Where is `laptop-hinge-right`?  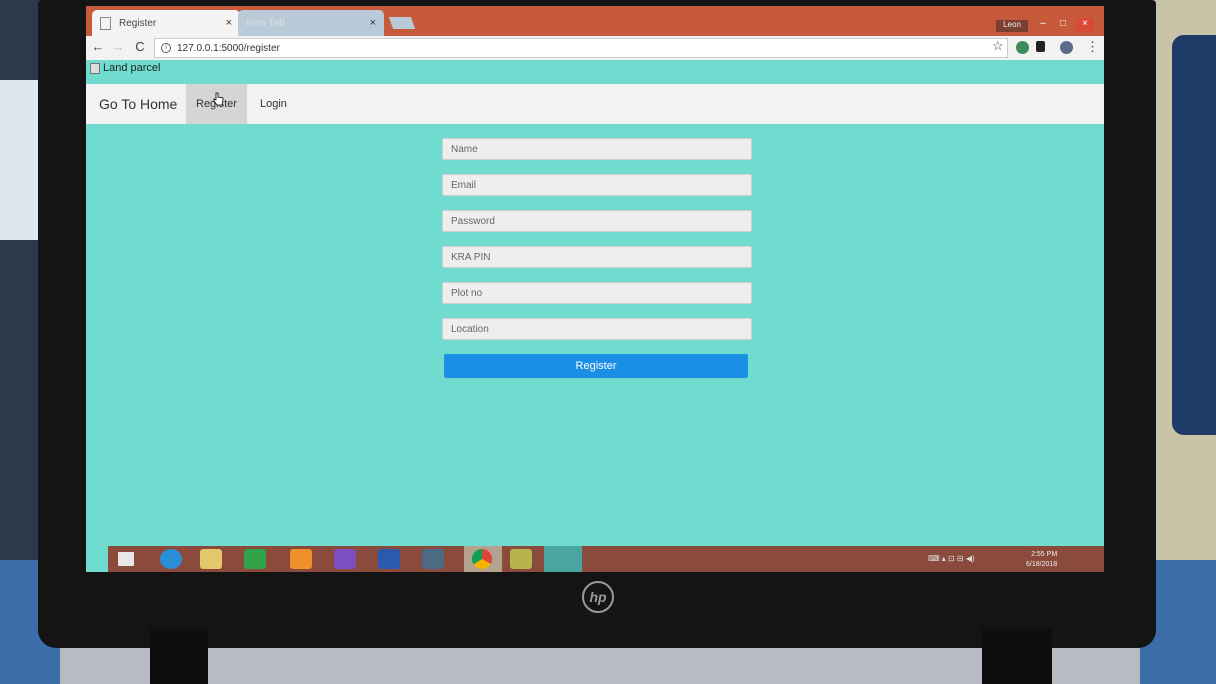 laptop-hinge-right is located at coordinates (1017, 656).